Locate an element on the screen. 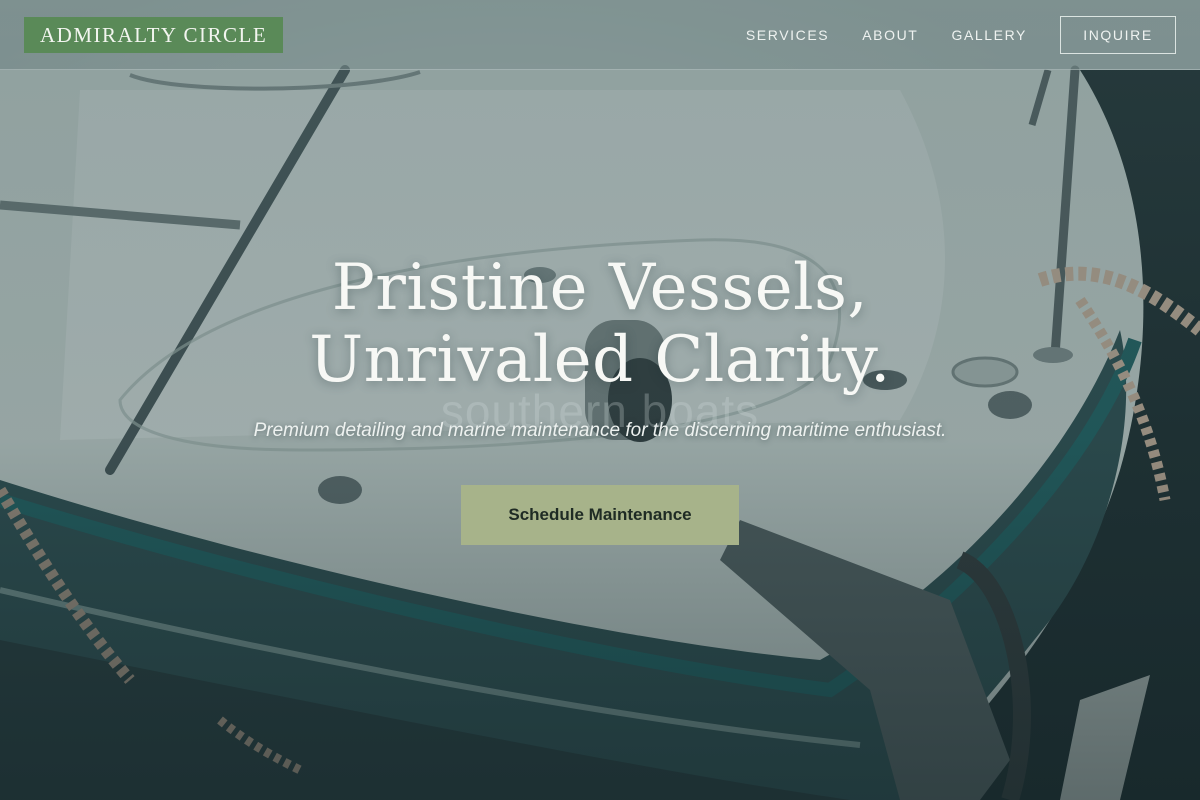 The image size is (1200, 800). main-nav: SERVICES ABOUT GALLERY INQUIRE is located at coordinates (944, 35).